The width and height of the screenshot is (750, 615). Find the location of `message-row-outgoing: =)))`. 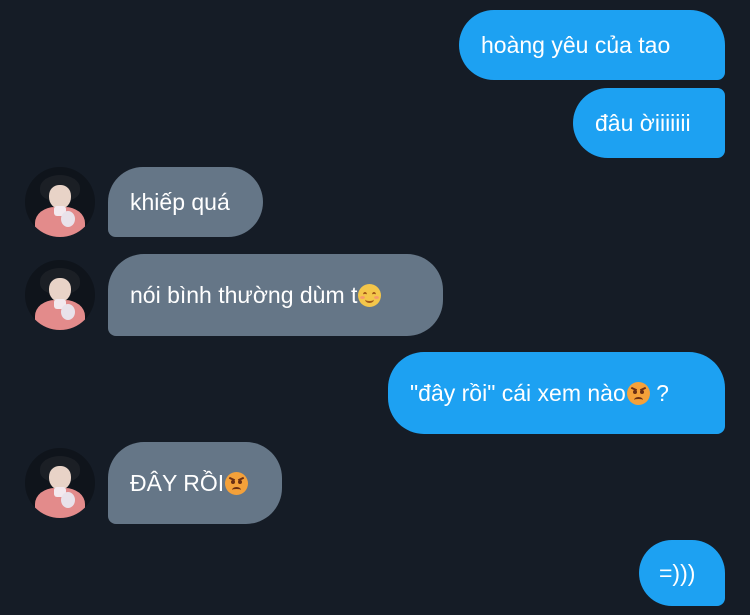

message-row-outgoing: =))) is located at coordinates (682, 573).